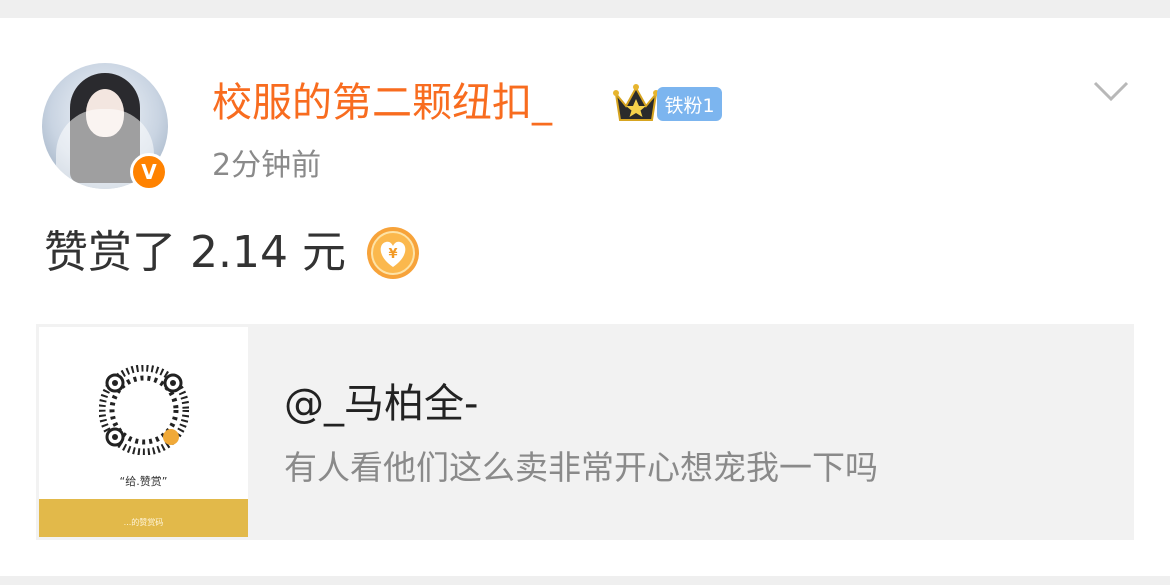  What do you see at coordinates (1111, 91) in the screenshot?
I see `chevron-down-icon` at bounding box center [1111, 91].